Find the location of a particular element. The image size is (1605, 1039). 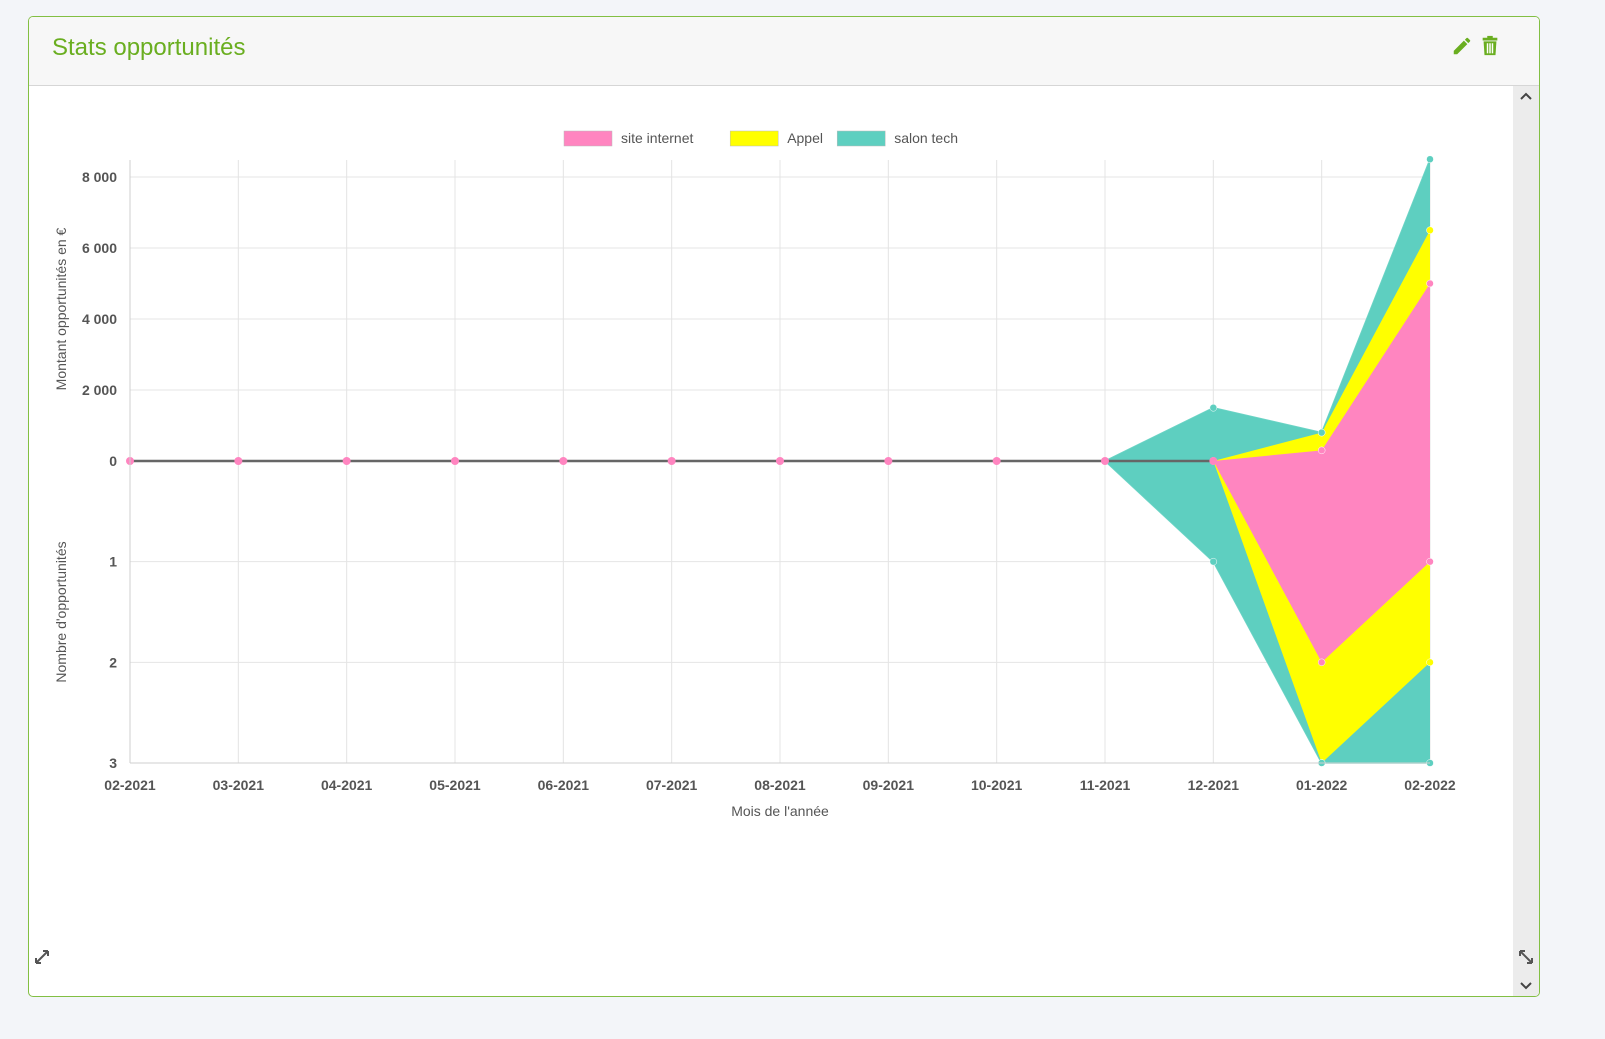

y-tick-label-amount: 0 is located at coordinates (113, 461).